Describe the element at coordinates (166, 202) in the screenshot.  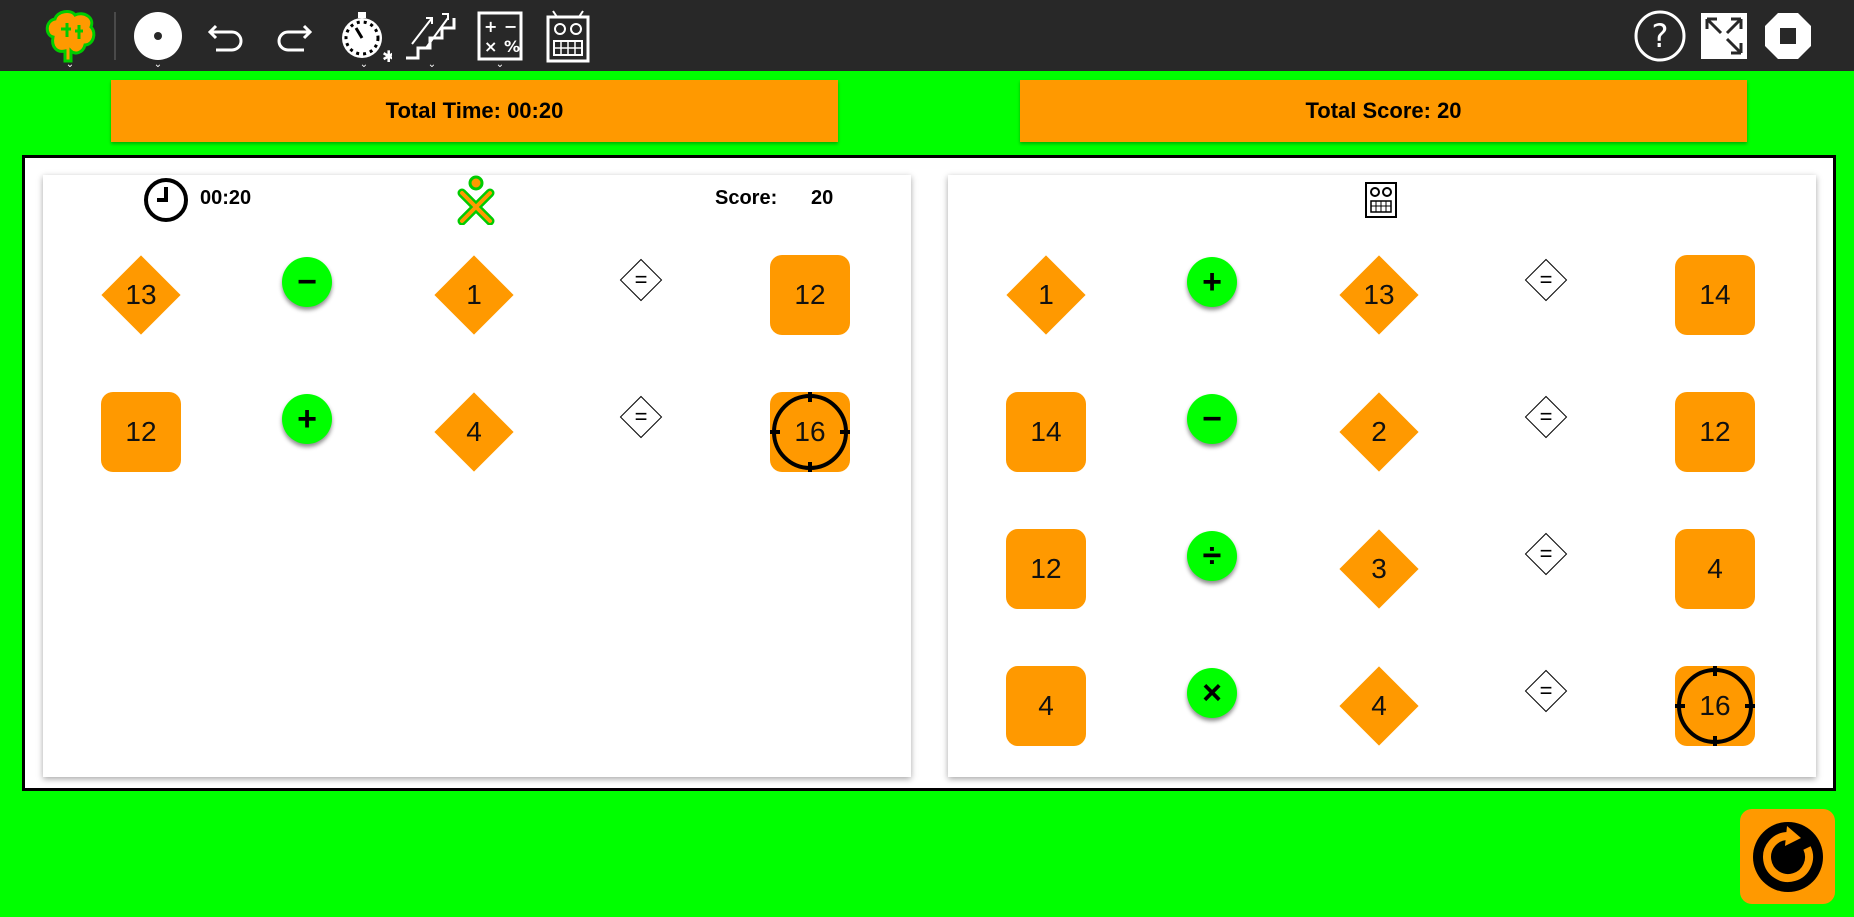
I see `clock-icon` at that location.